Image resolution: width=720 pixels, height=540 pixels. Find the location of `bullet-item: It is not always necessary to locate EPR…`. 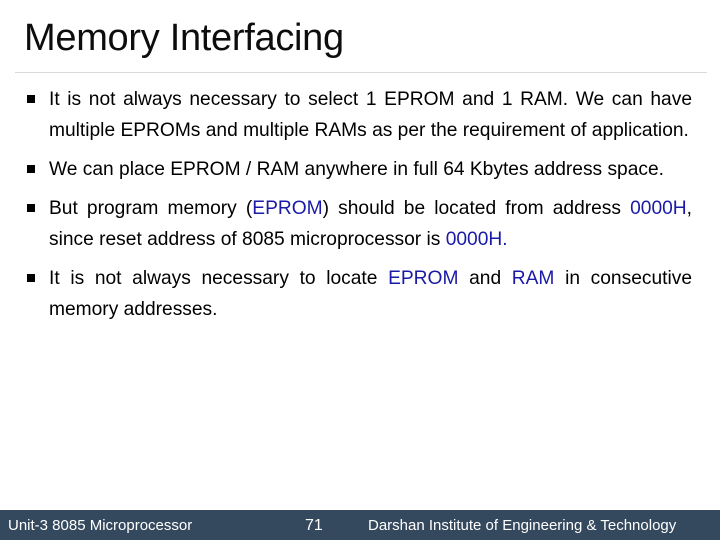

bullet-item: It is not always necessary to locate EPR… is located at coordinates (359, 294).